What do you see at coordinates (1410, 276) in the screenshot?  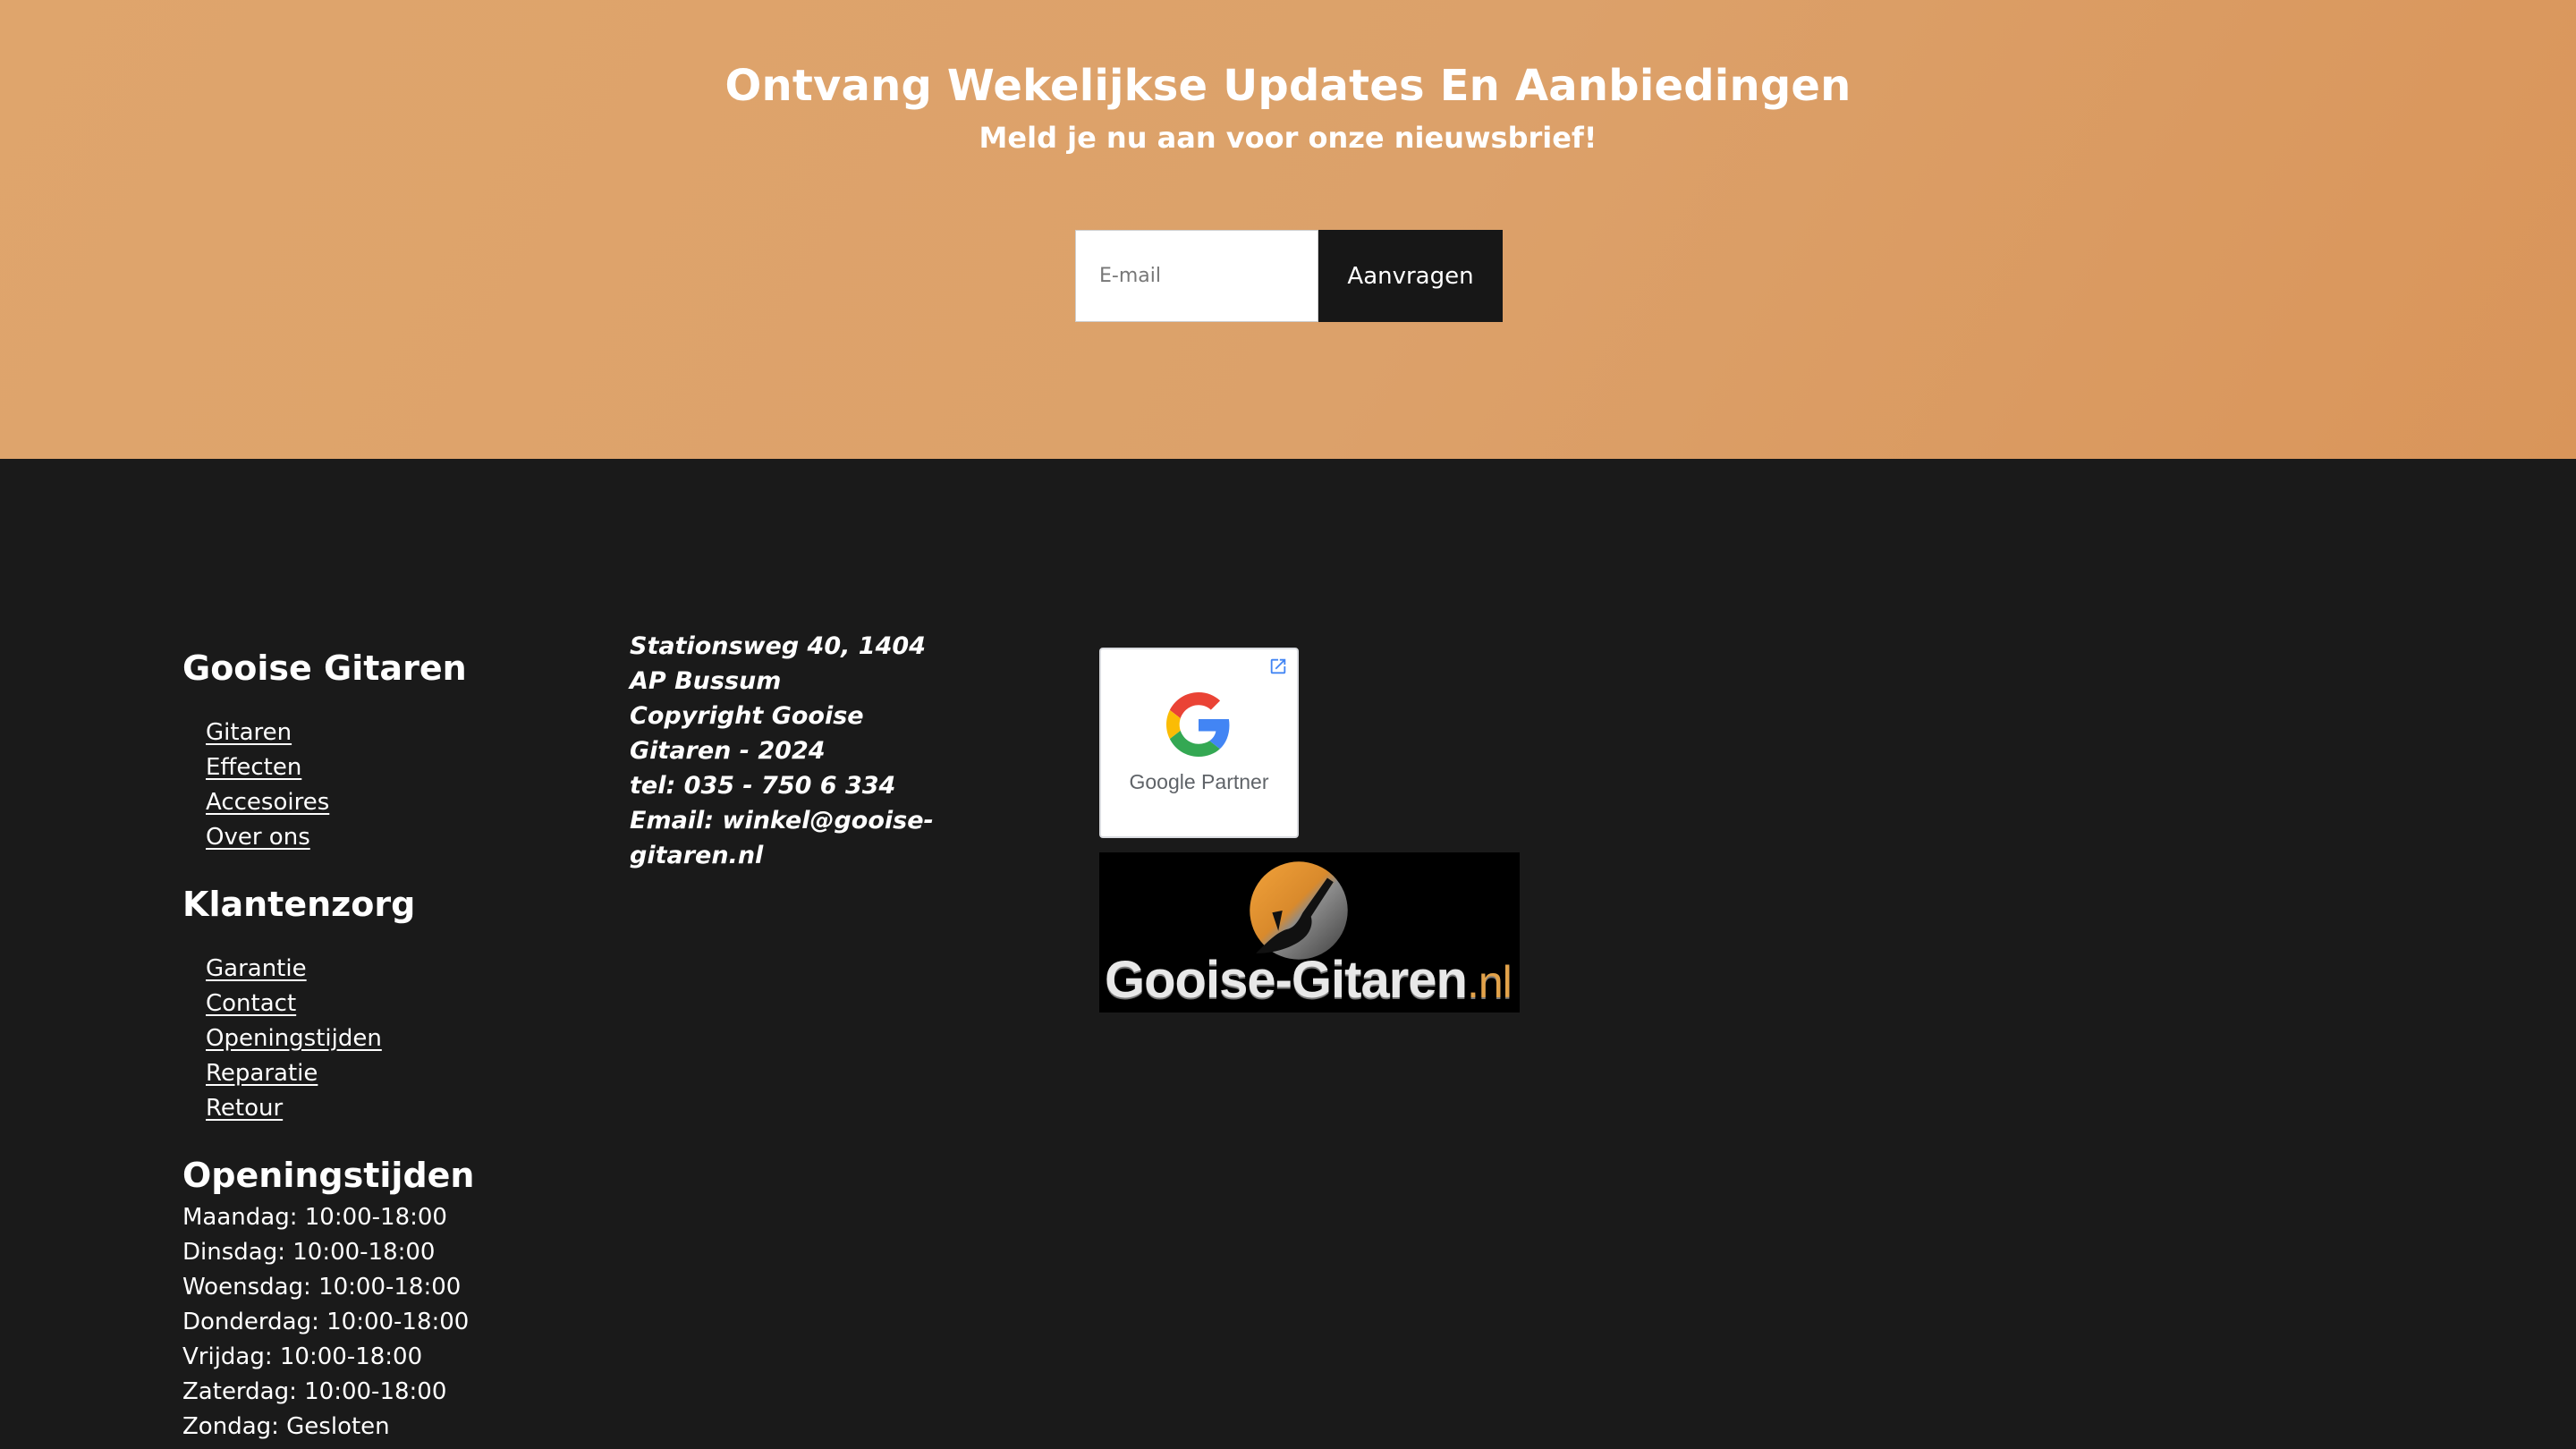 I see `subscribe-button: Aanvragen` at bounding box center [1410, 276].